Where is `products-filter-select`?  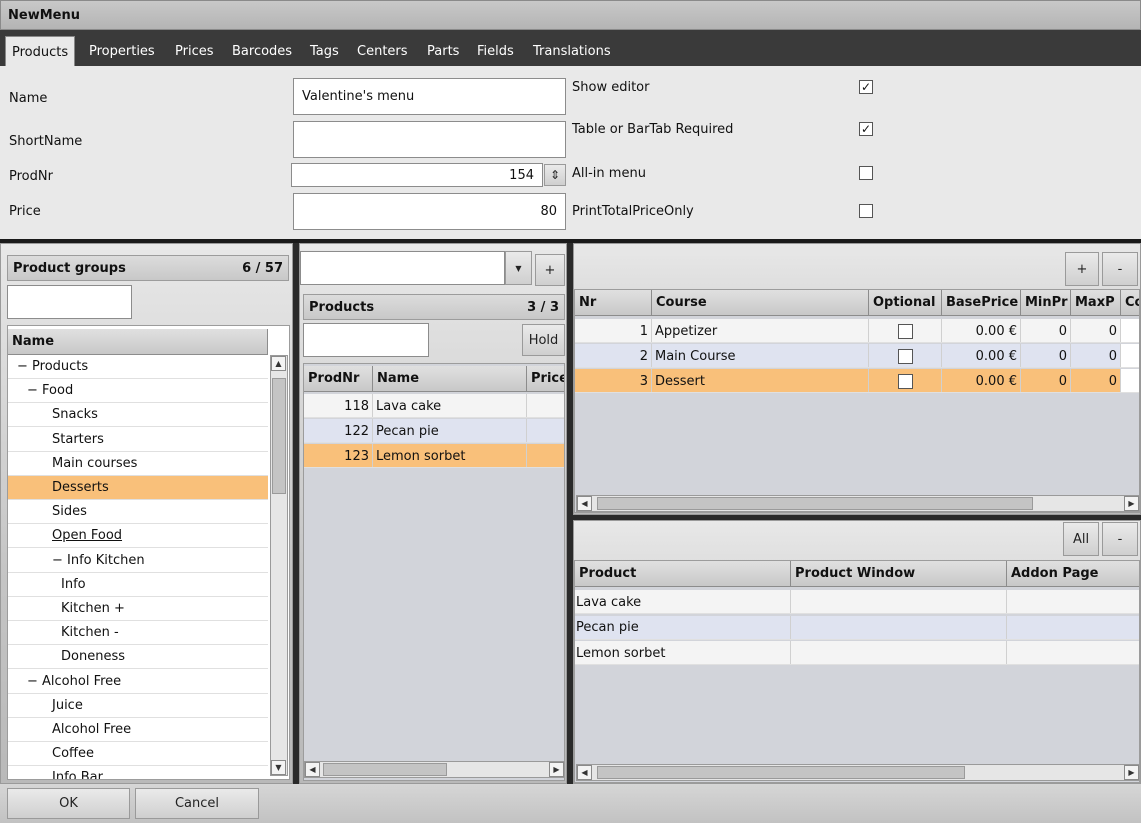
products-filter-select is located at coordinates (402, 268).